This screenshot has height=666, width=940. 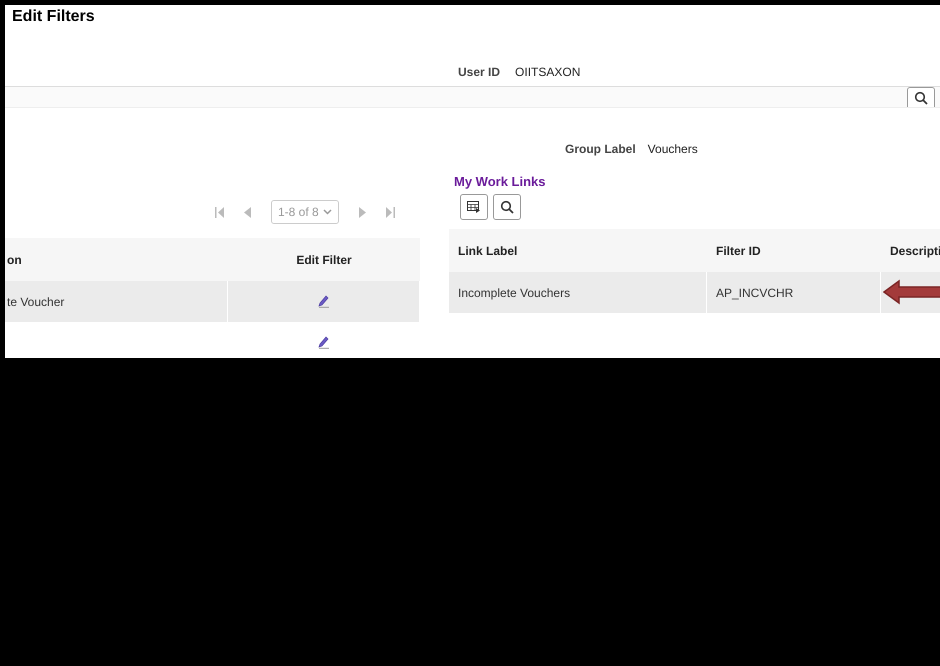 What do you see at coordinates (547, 72) in the screenshot?
I see `user-id-value: OIITSAXON` at bounding box center [547, 72].